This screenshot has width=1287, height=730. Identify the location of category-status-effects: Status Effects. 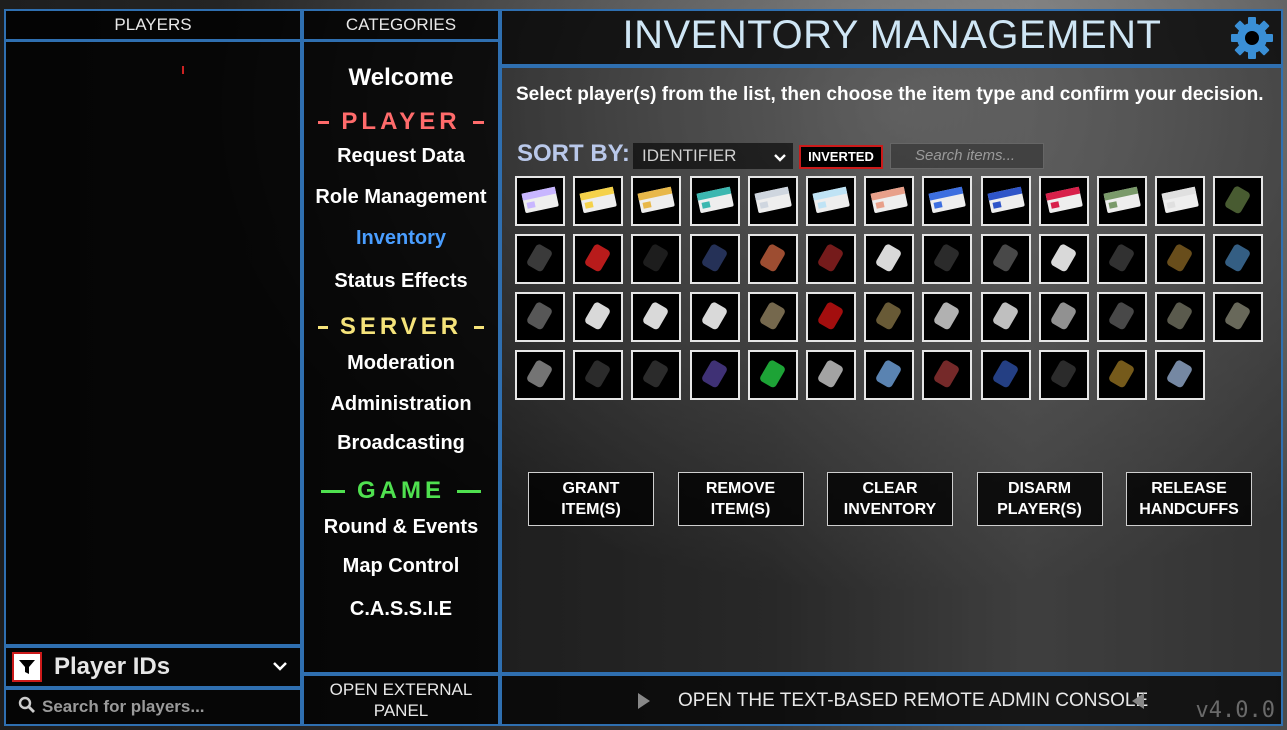
(401, 281).